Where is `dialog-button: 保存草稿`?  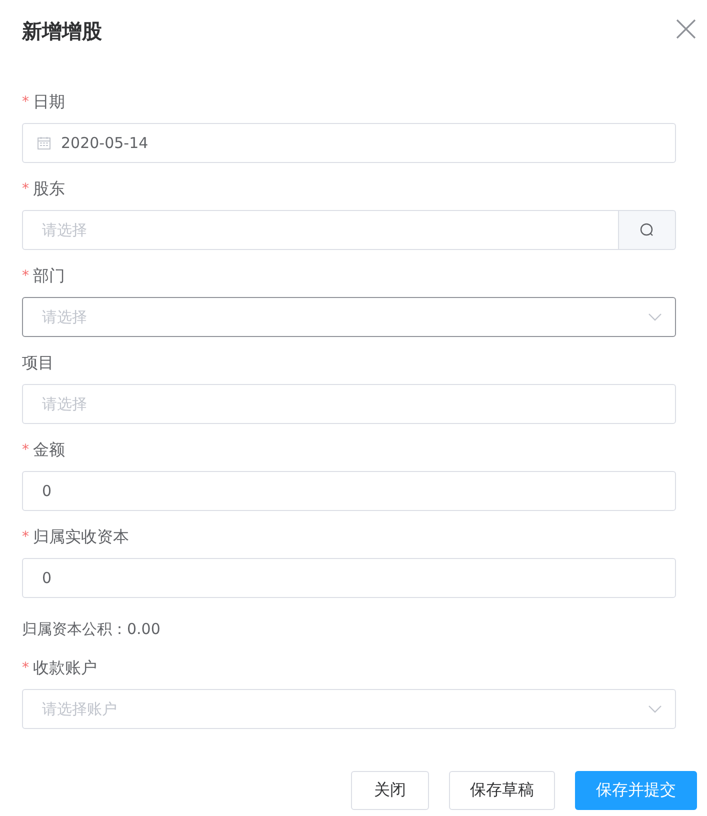
dialog-button: 保存草稿 is located at coordinates (502, 790).